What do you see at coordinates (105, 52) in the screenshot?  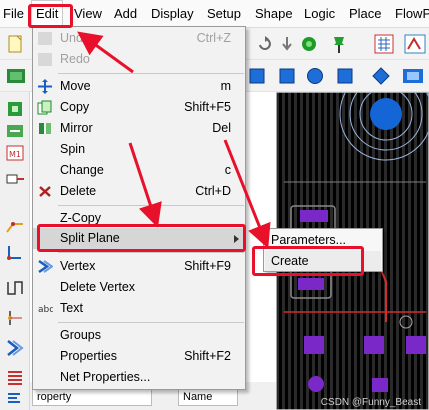 I see `annotation-arrow-to-edit` at bounding box center [105, 52].